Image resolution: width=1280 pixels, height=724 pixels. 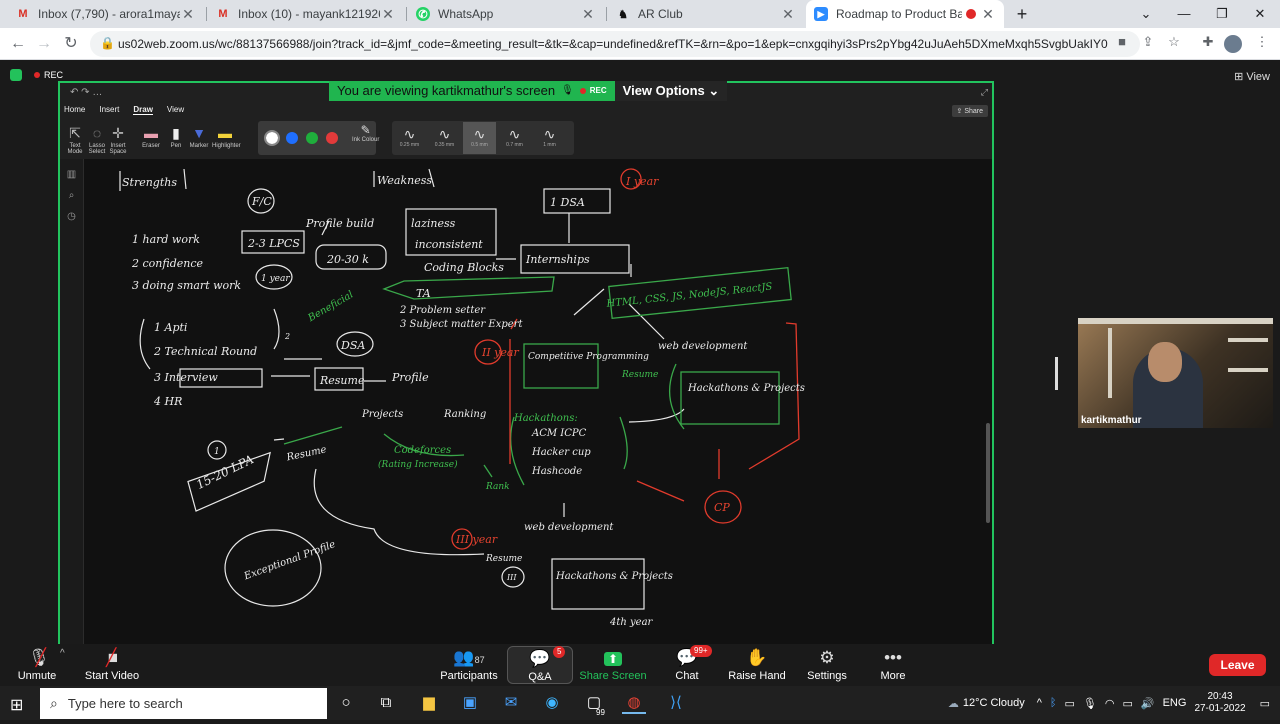 What do you see at coordinates (567, 202) in the screenshot?
I see `note-text: 1 DSA` at bounding box center [567, 202].